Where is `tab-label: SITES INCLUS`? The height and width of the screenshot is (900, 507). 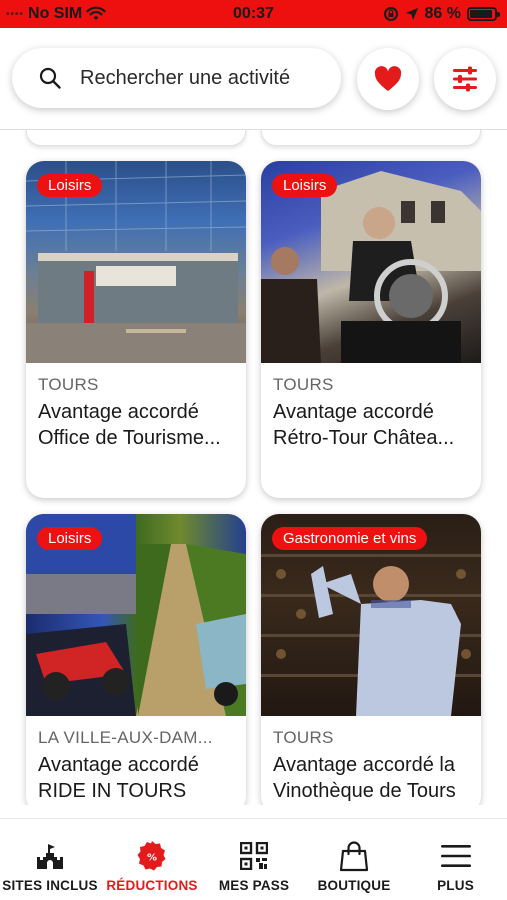
tab-label: SITES INCLUS is located at coordinates (50, 885).